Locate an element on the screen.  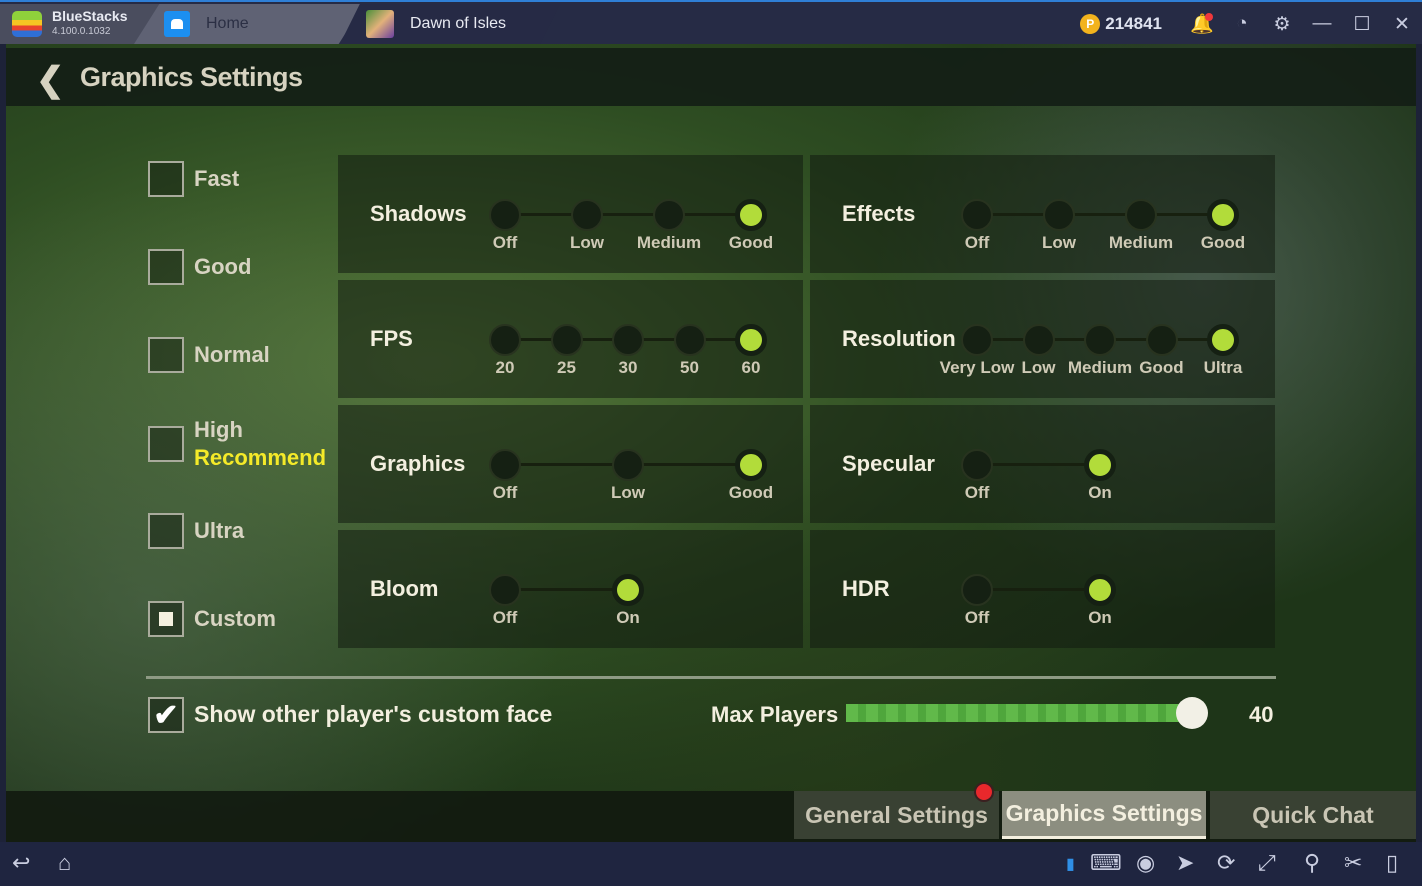
bell-icon: 🔔 is located at coordinates (1202, 24).